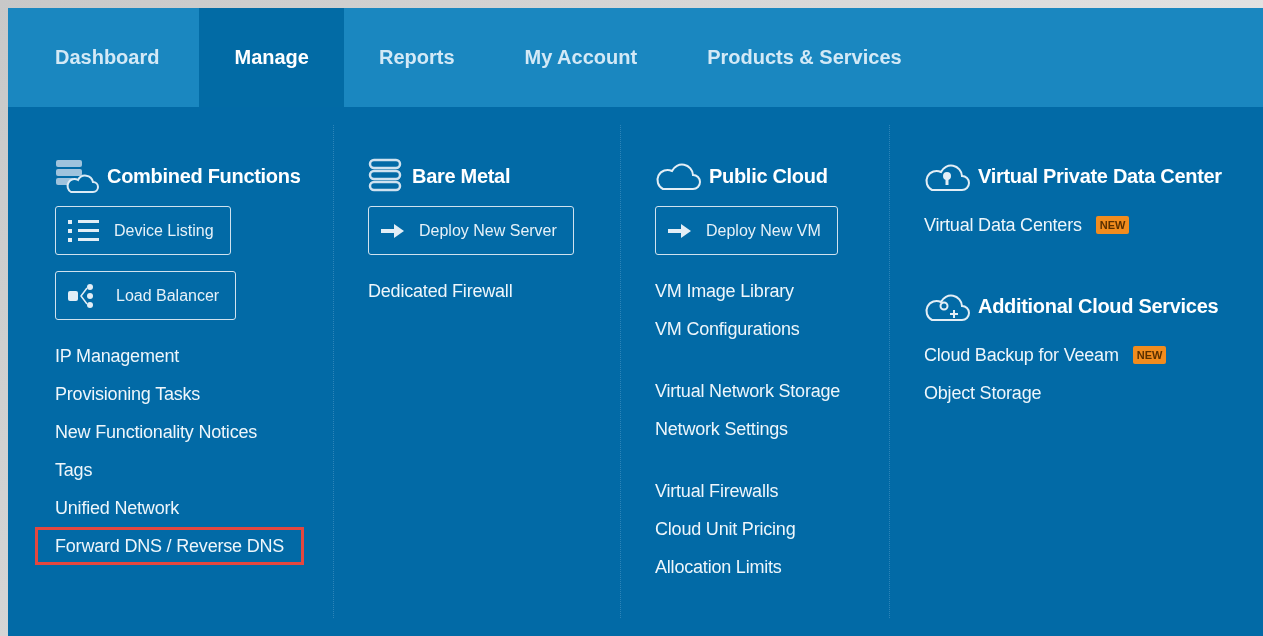 This screenshot has width=1263, height=636. I want to click on menu-link: VM Configurations, so click(727, 329).